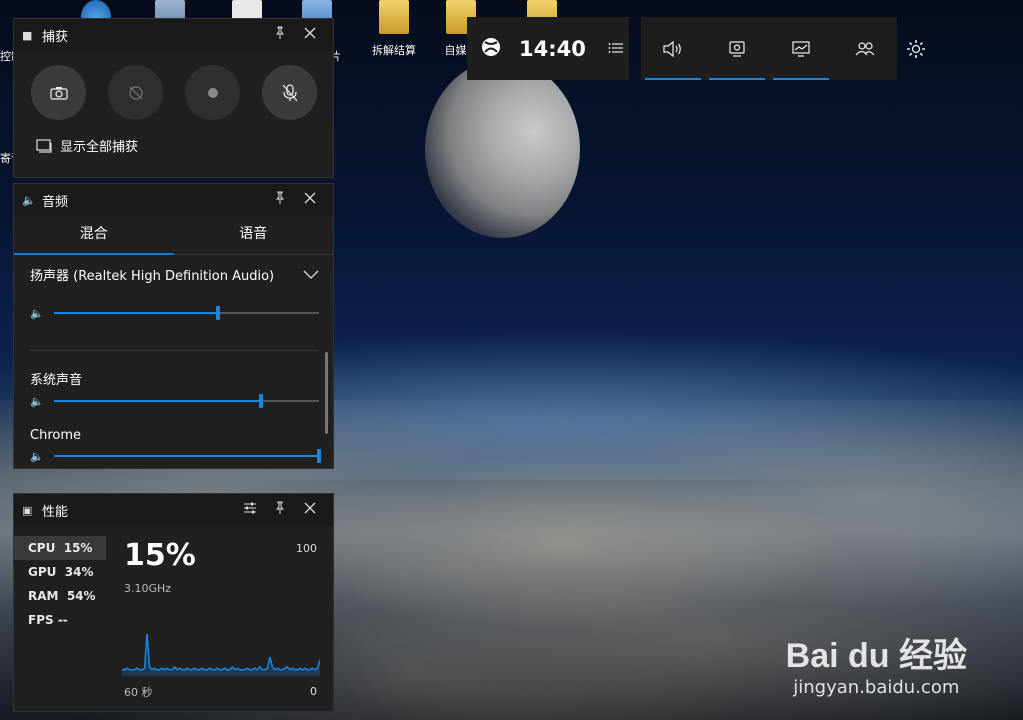 This screenshot has height=720, width=1023. I want to click on options-button, so click(250, 510).